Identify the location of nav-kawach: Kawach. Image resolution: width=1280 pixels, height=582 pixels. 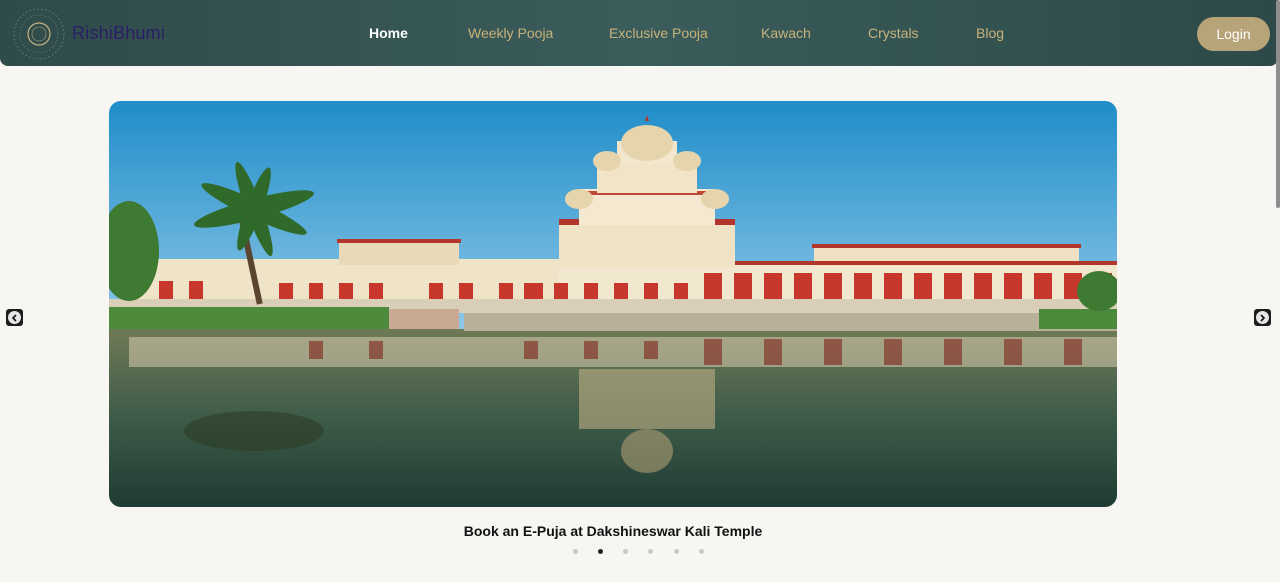
(786, 33).